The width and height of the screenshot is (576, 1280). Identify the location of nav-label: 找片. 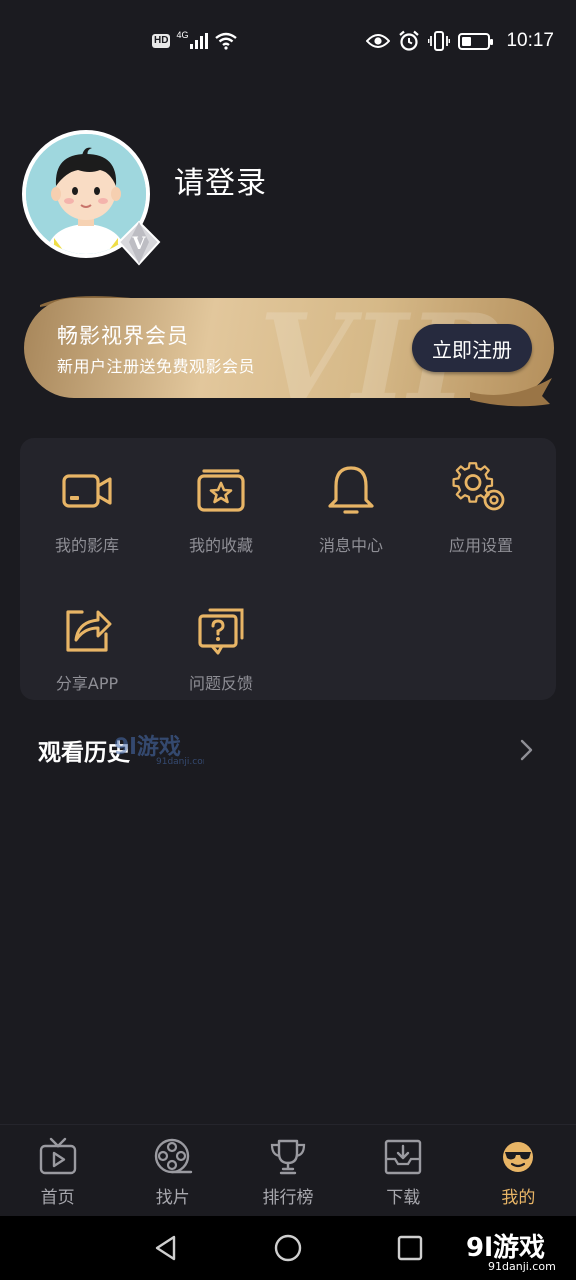
(172, 1198).